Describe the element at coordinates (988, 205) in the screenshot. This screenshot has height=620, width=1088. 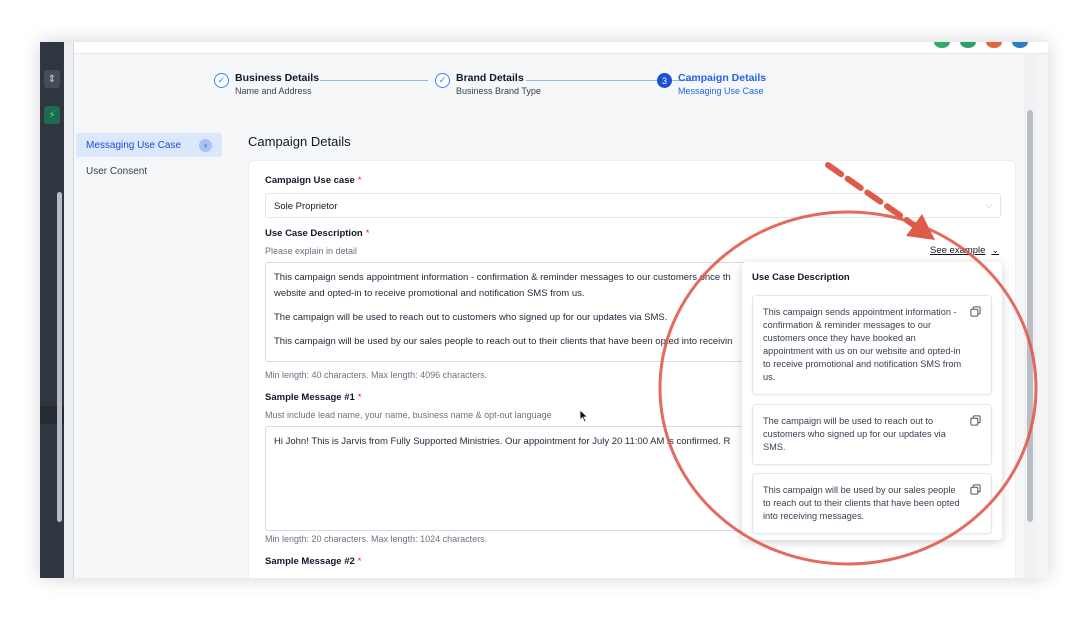
I see `chevron-down-icon: ⌵` at that location.